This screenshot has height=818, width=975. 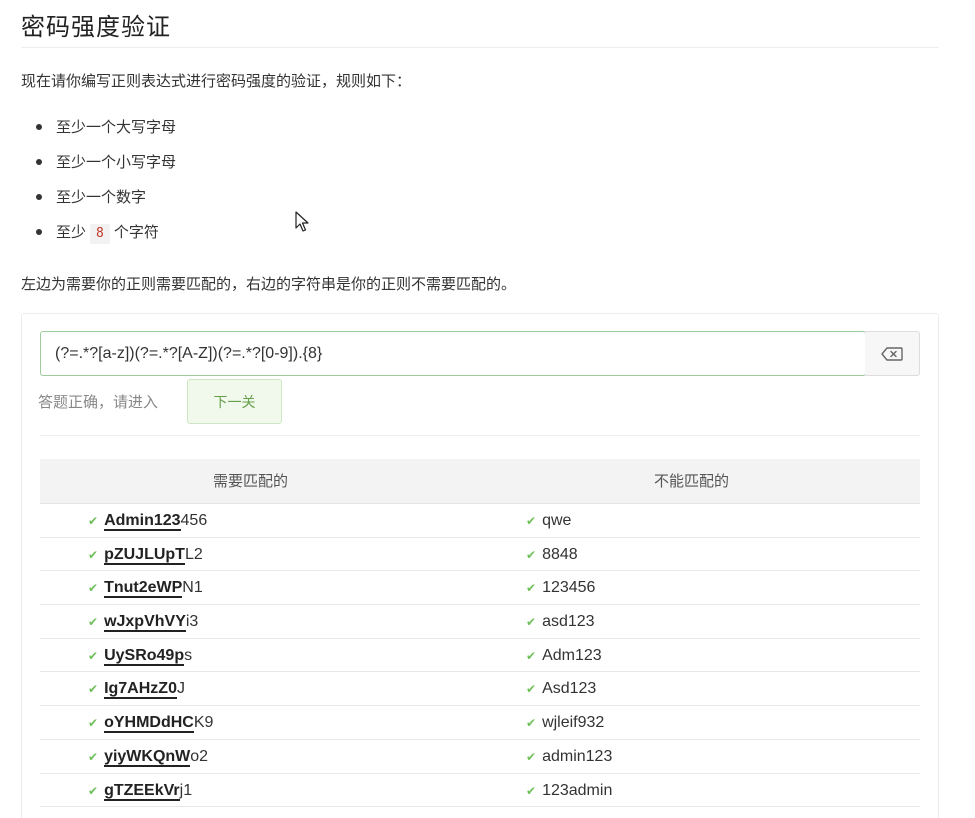 I want to click on unmatched-part: N1, so click(x=192, y=588).